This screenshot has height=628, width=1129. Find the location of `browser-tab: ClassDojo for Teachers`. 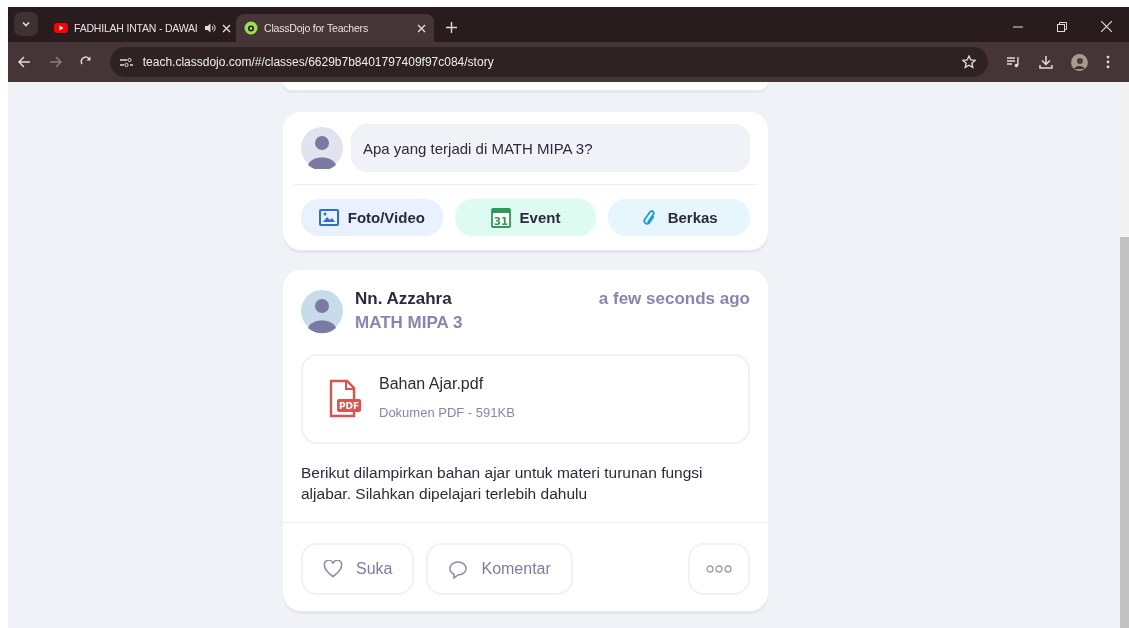

browser-tab: ClassDojo for Teachers is located at coordinates (335, 28).